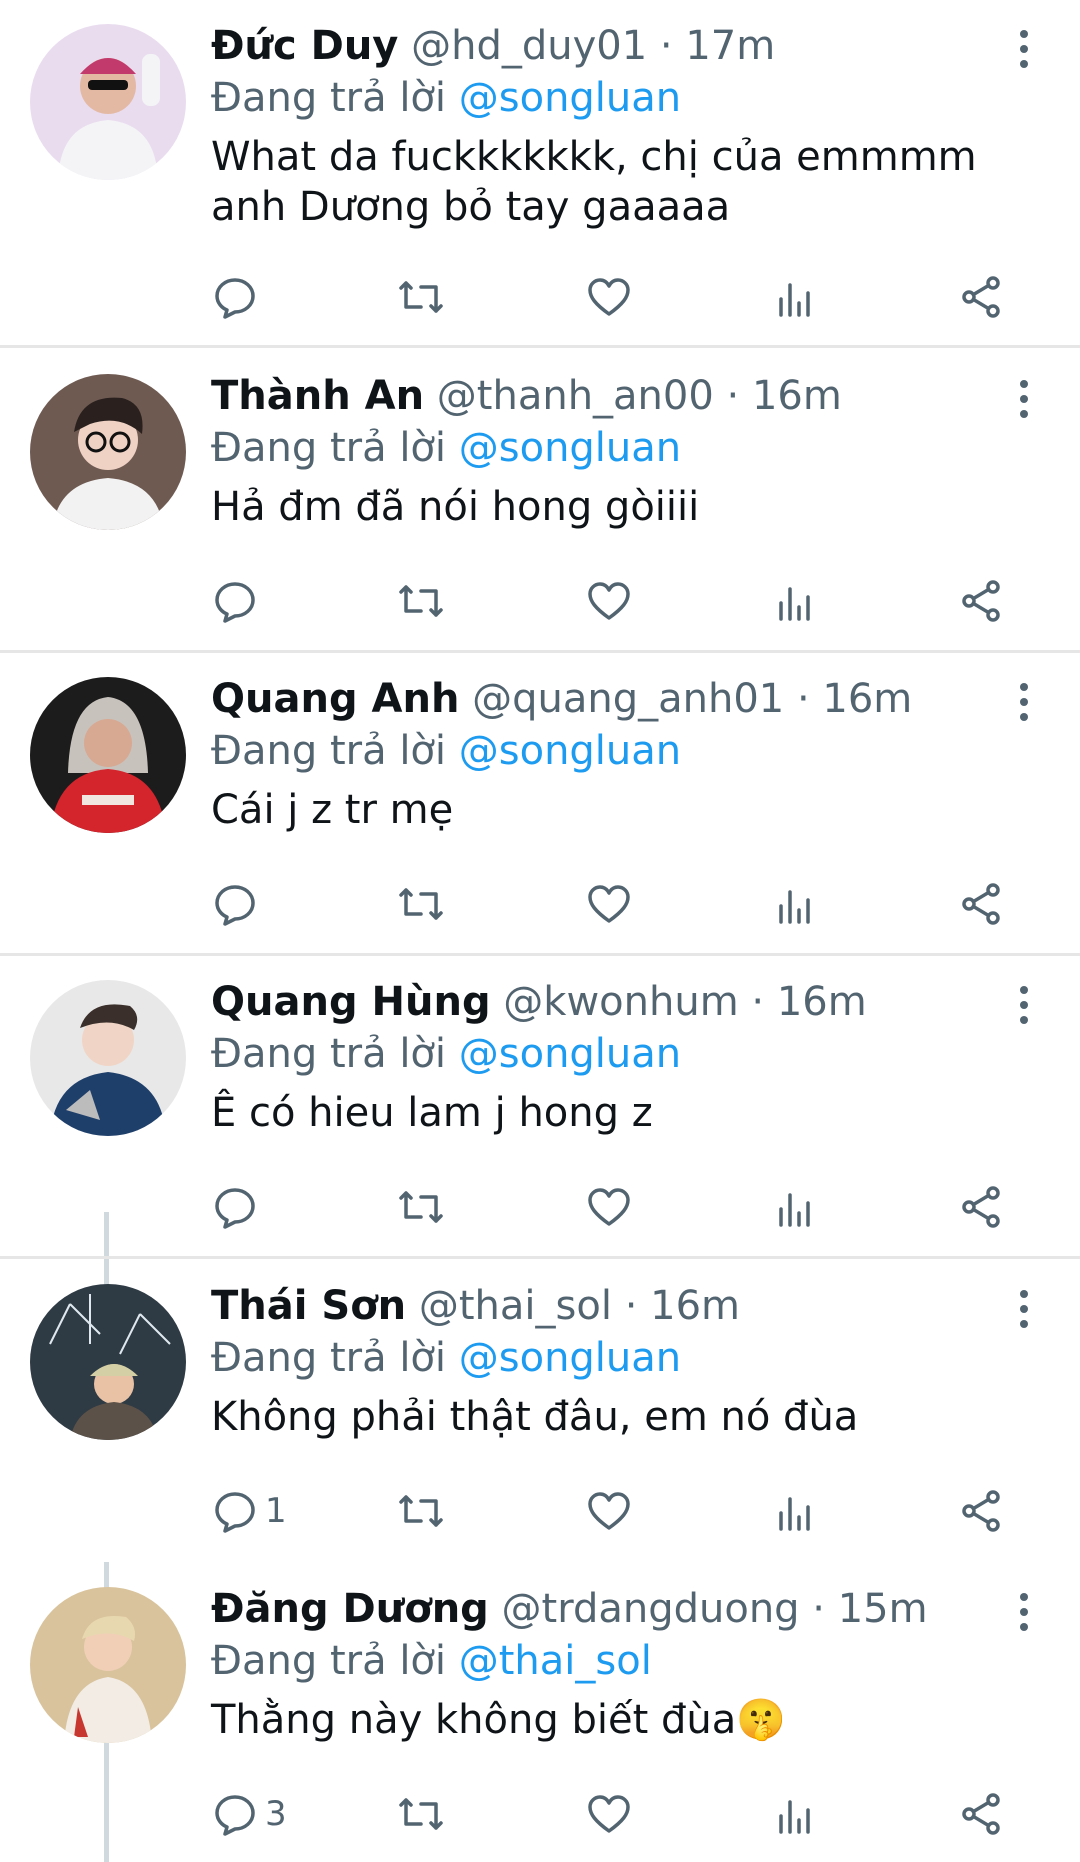  Describe the element at coordinates (794, 1210) in the screenshot. I see `views-icon` at that location.